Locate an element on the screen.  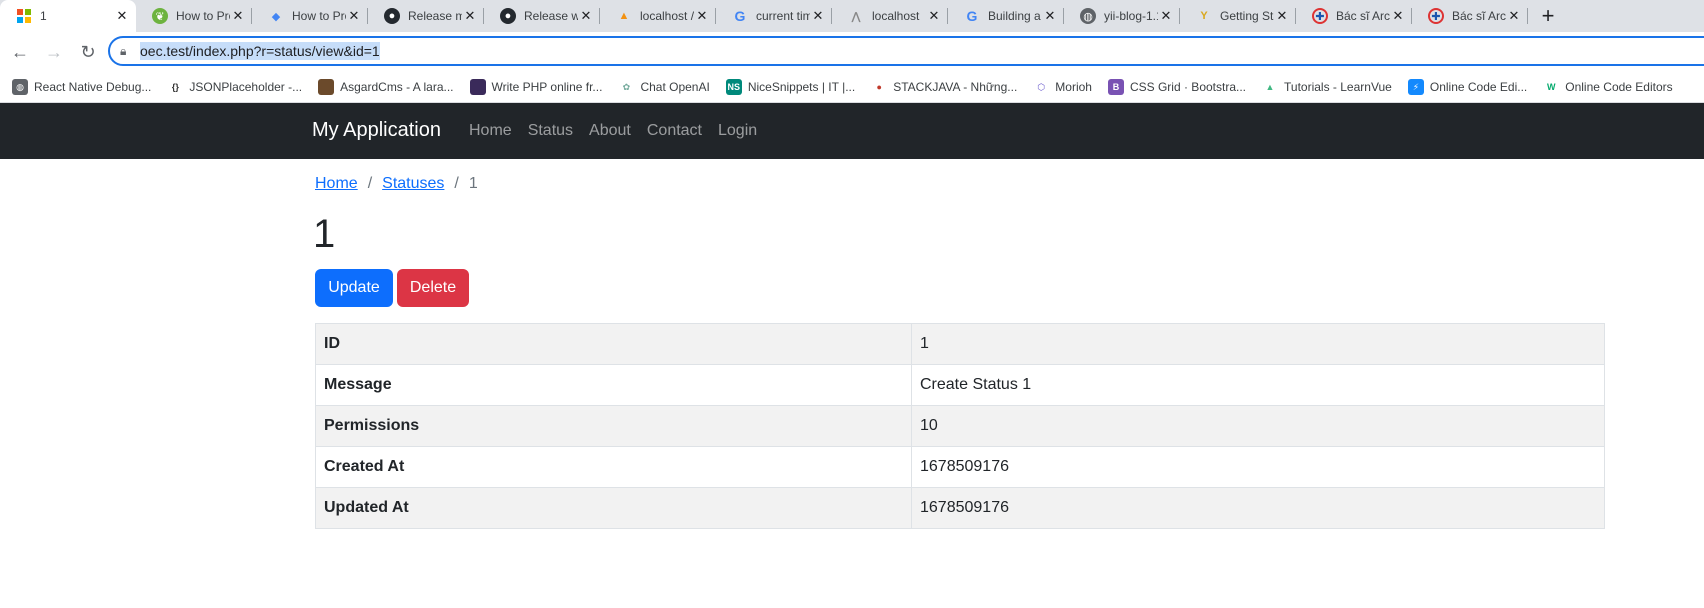
browser-tab: ⋀ localhost ✕ is located at coordinates (890, 16).